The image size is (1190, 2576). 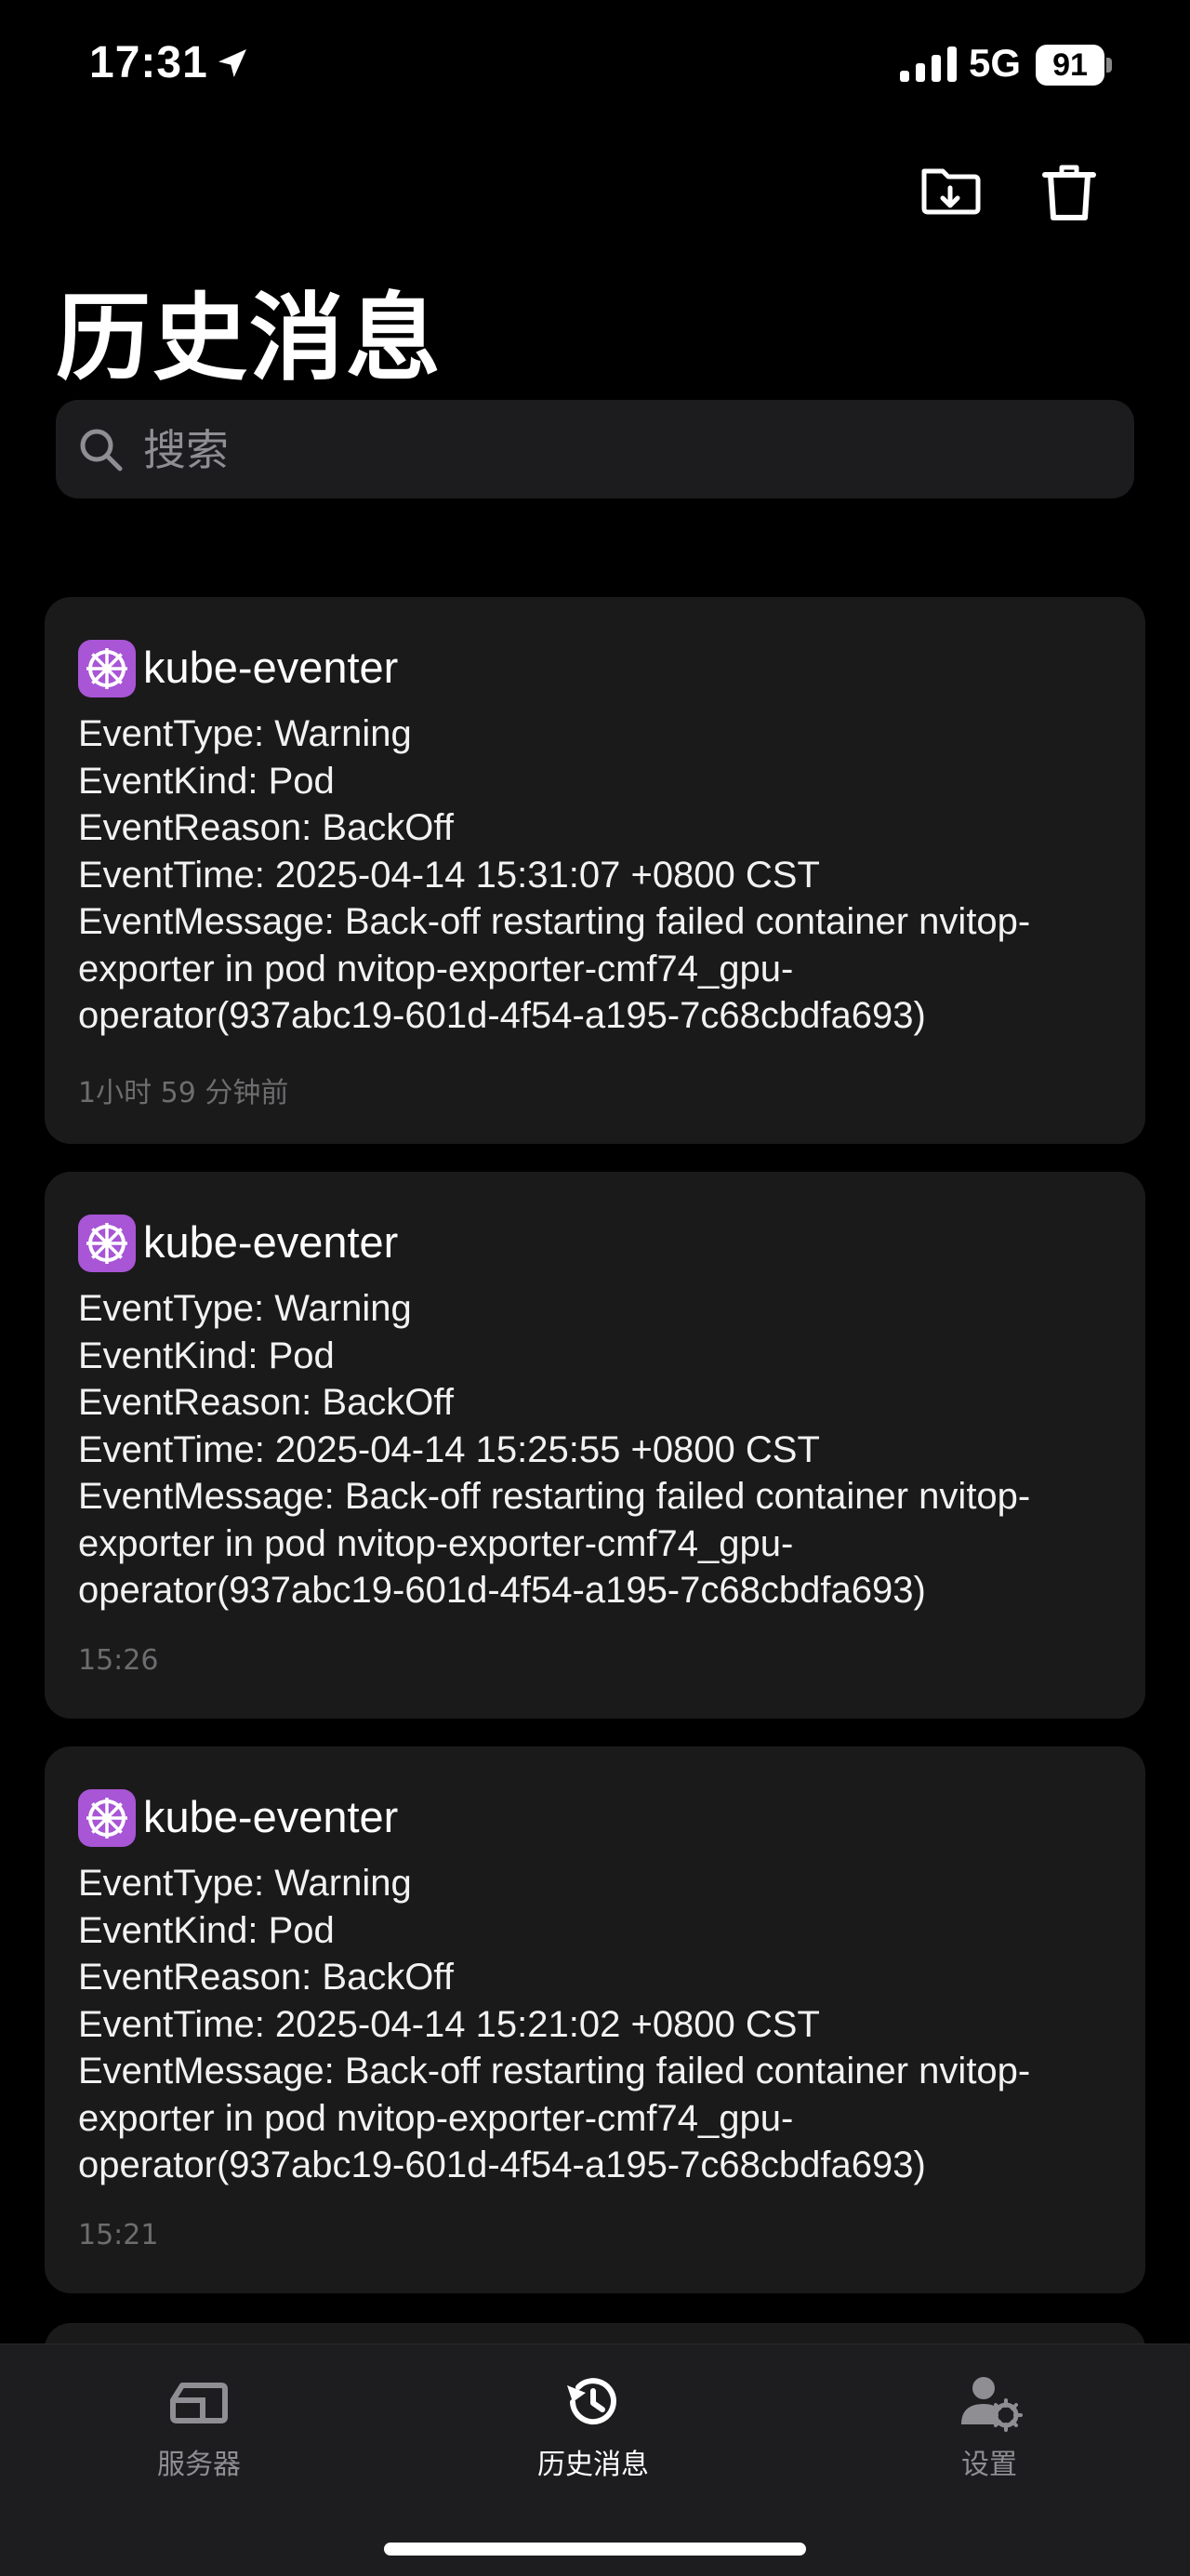 What do you see at coordinates (449, 2024) in the screenshot?
I see `event-time: EventTime: 2025-04-14 15:21:02 +0800 CST` at bounding box center [449, 2024].